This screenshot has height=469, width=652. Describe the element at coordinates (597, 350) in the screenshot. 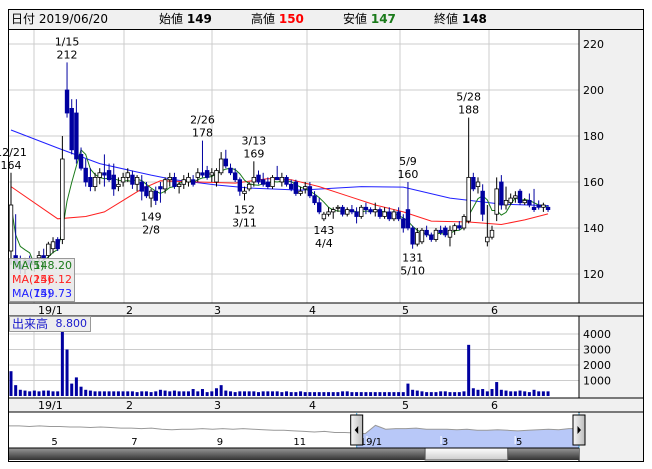

I see `volume-tick-label: 3000` at that location.